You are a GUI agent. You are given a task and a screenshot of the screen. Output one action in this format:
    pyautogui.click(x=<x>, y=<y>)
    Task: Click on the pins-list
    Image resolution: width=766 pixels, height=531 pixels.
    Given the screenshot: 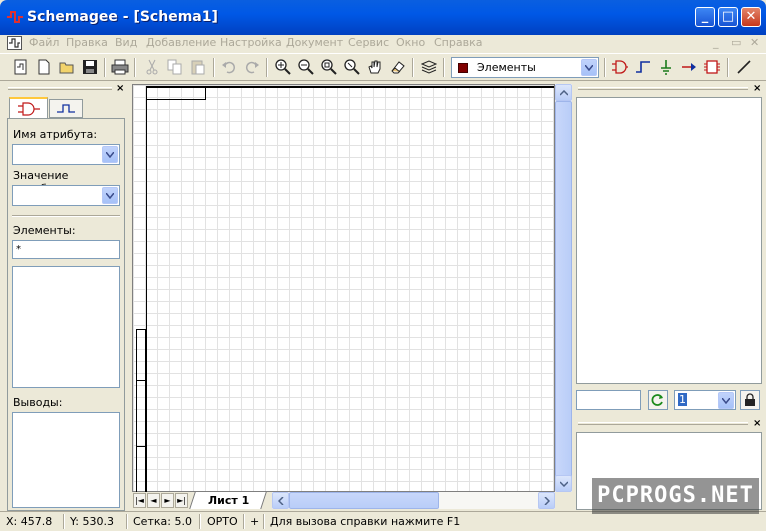 What is the action you would take?
    pyautogui.click(x=66, y=460)
    